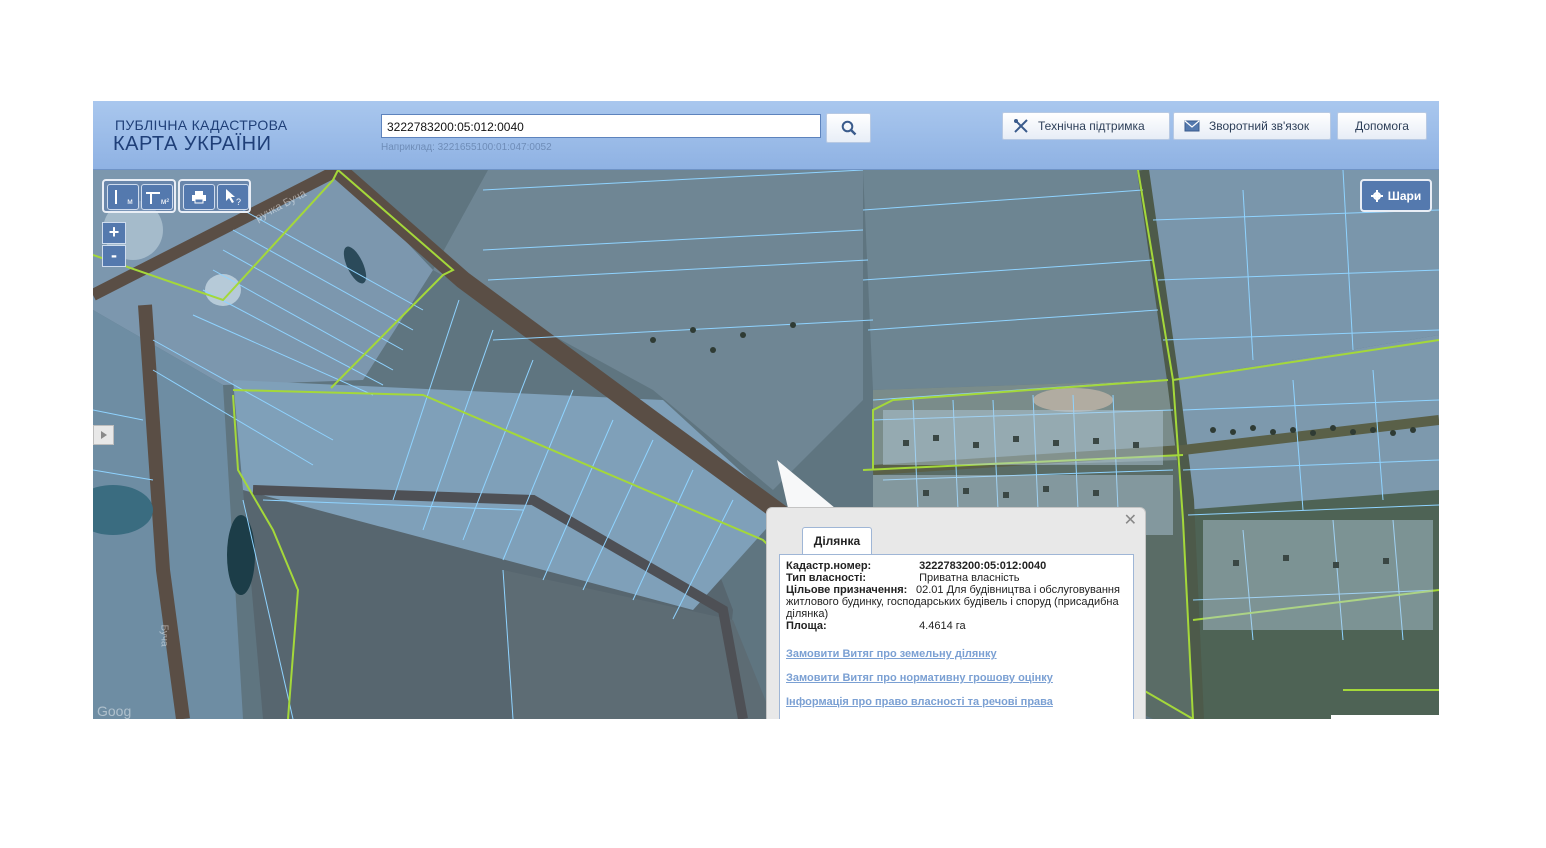  Describe the element at coordinates (806, 626) in the screenshot. I see `area-label: Площа:` at that location.